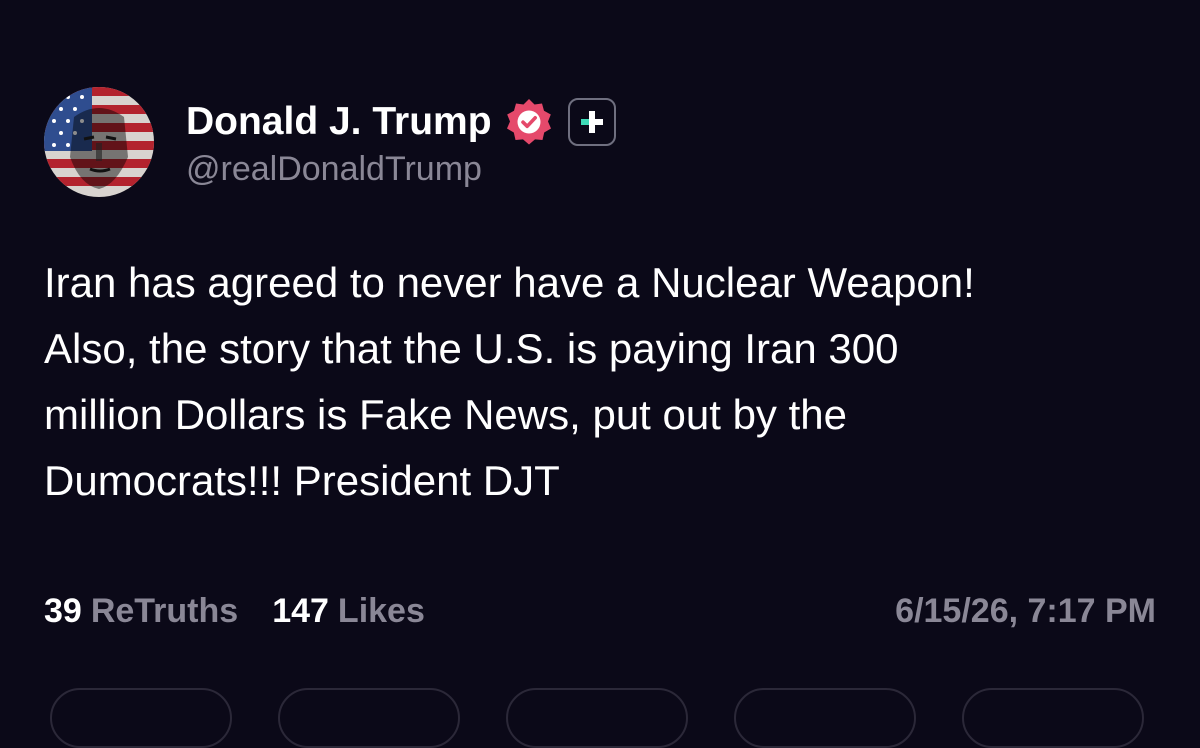 This screenshot has width=1200, height=748. I want to click on verified-badge-icon, so click(529, 122).